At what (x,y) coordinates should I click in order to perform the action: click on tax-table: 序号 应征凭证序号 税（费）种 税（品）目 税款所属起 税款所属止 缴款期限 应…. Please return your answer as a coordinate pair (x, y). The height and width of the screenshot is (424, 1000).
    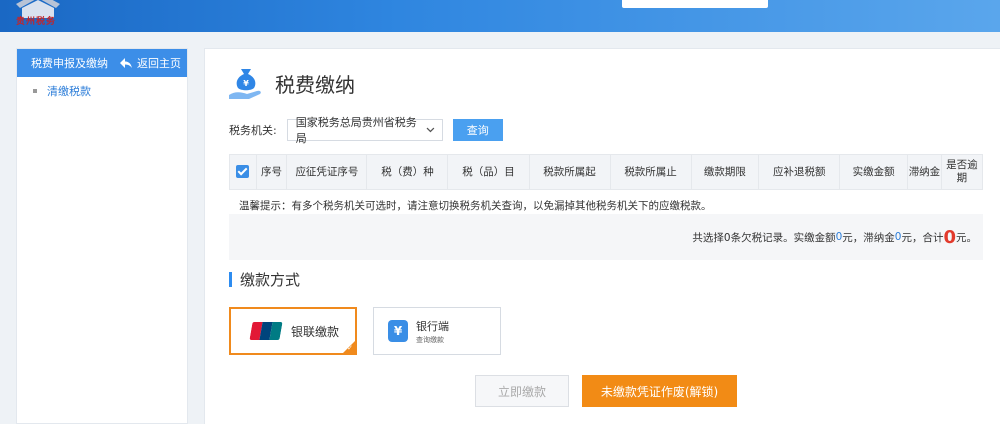
    Looking at the image, I should click on (606, 172).